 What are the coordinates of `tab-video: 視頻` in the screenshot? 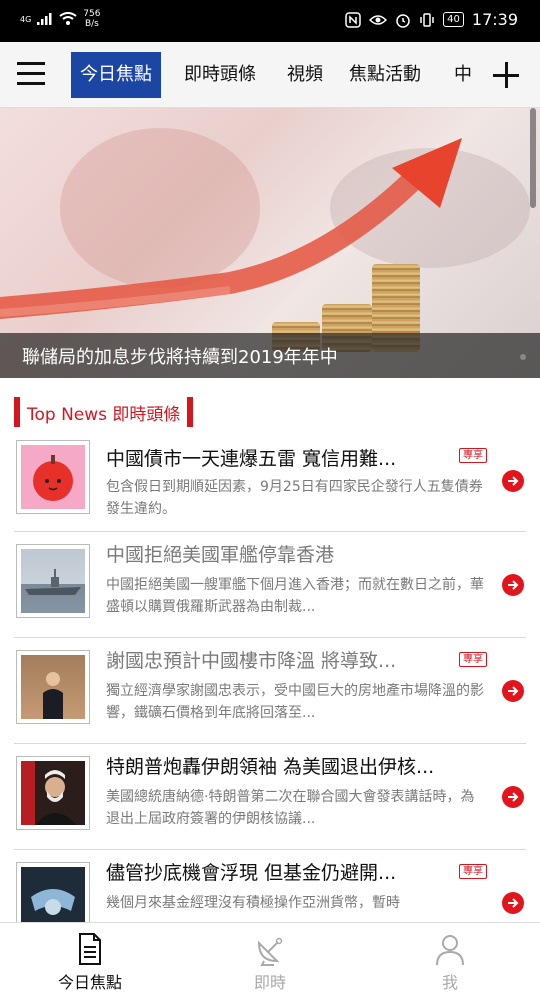 It's located at (305, 75).